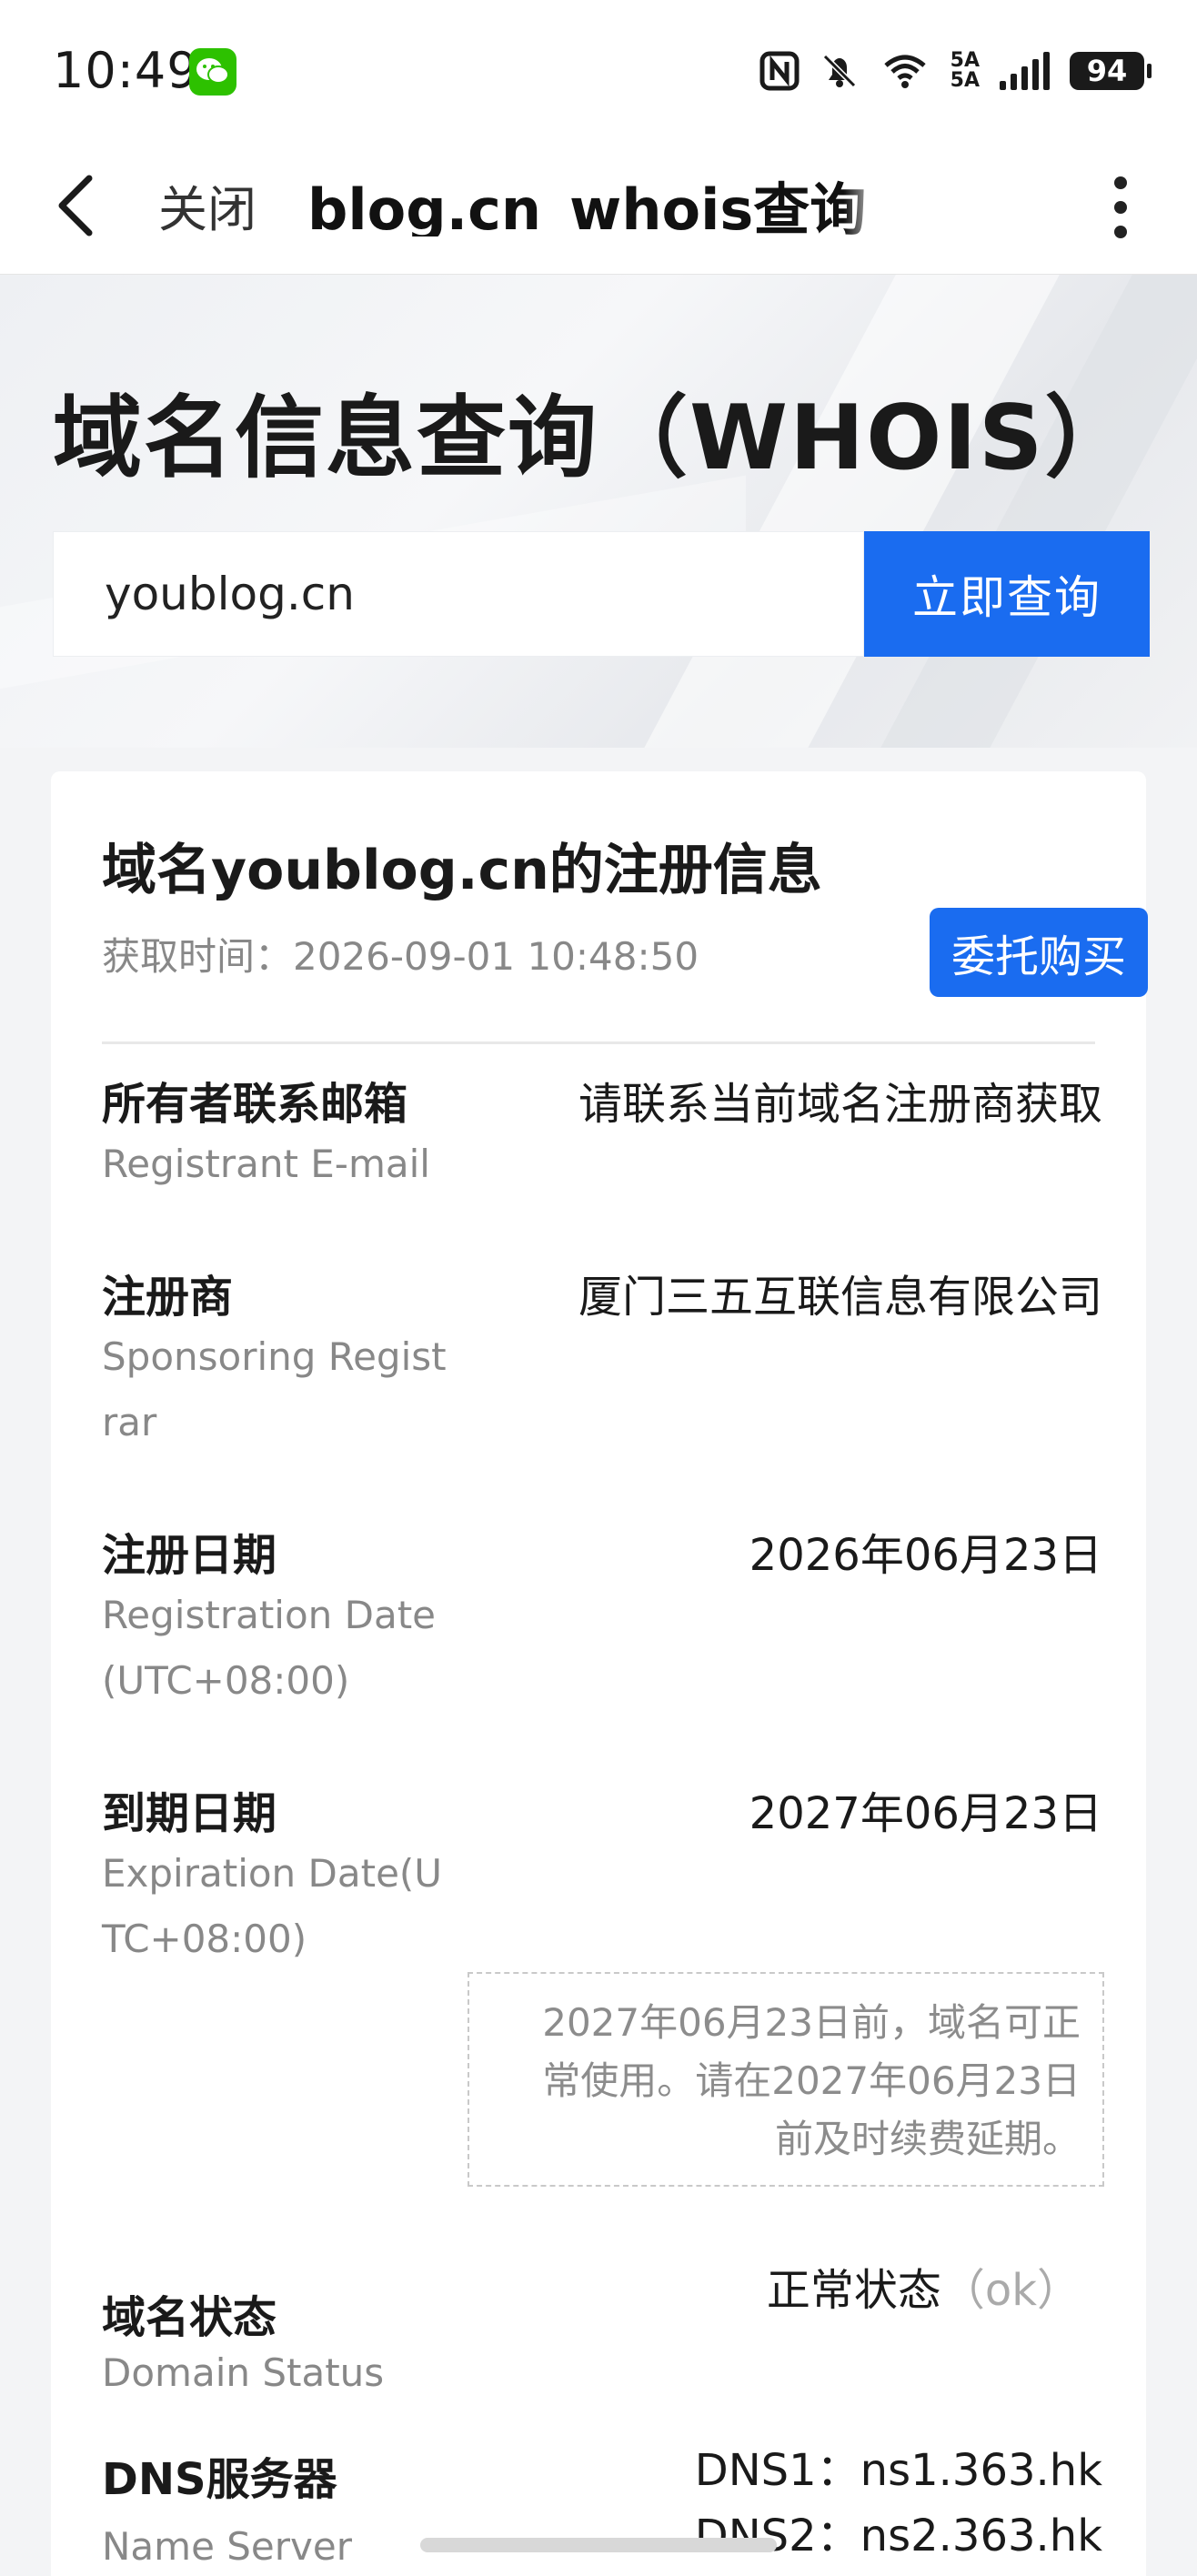  I want to click on row-label: 到期日期, so click(189, 1813).